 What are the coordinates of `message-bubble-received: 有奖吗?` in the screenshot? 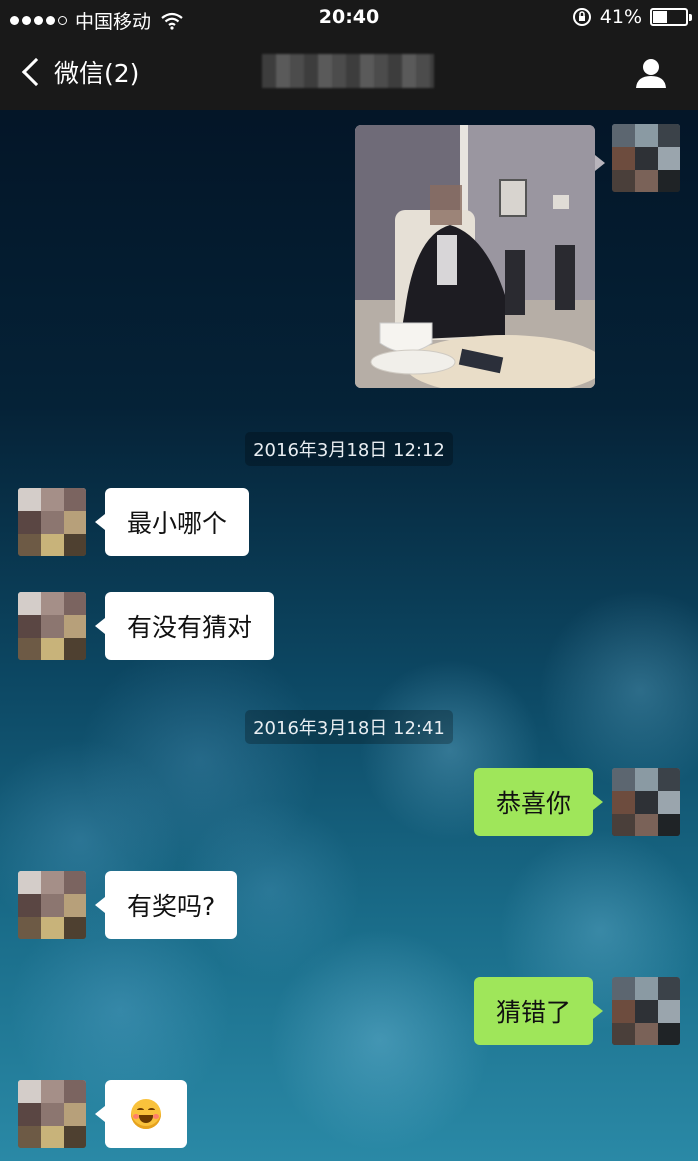 It's located at (166, 905).